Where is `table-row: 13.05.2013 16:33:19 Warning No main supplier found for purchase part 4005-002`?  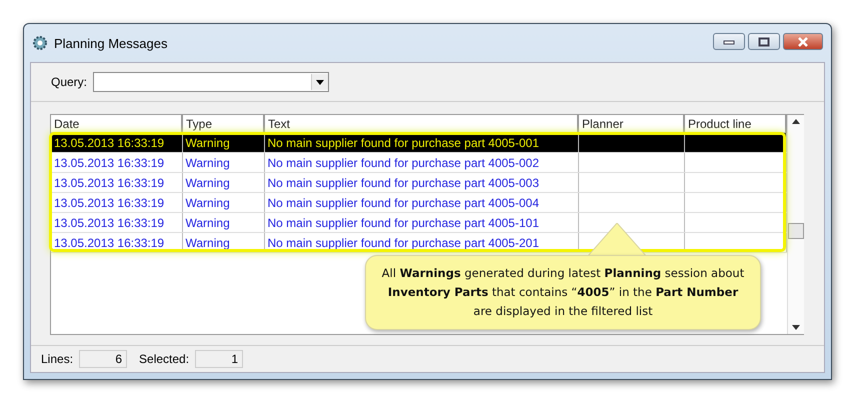
table-row: 13.05.2013 16:33:19 Warning No main supplier found for purchase part 4005-002 is located at coordinates (418, 162).